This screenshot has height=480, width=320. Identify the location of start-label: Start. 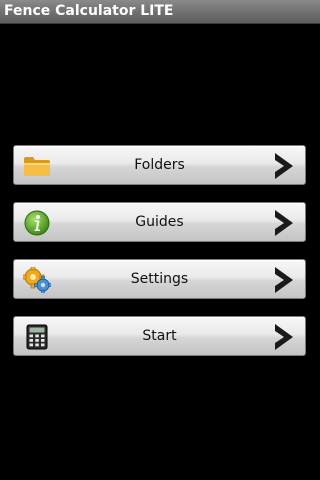
(159, 336).